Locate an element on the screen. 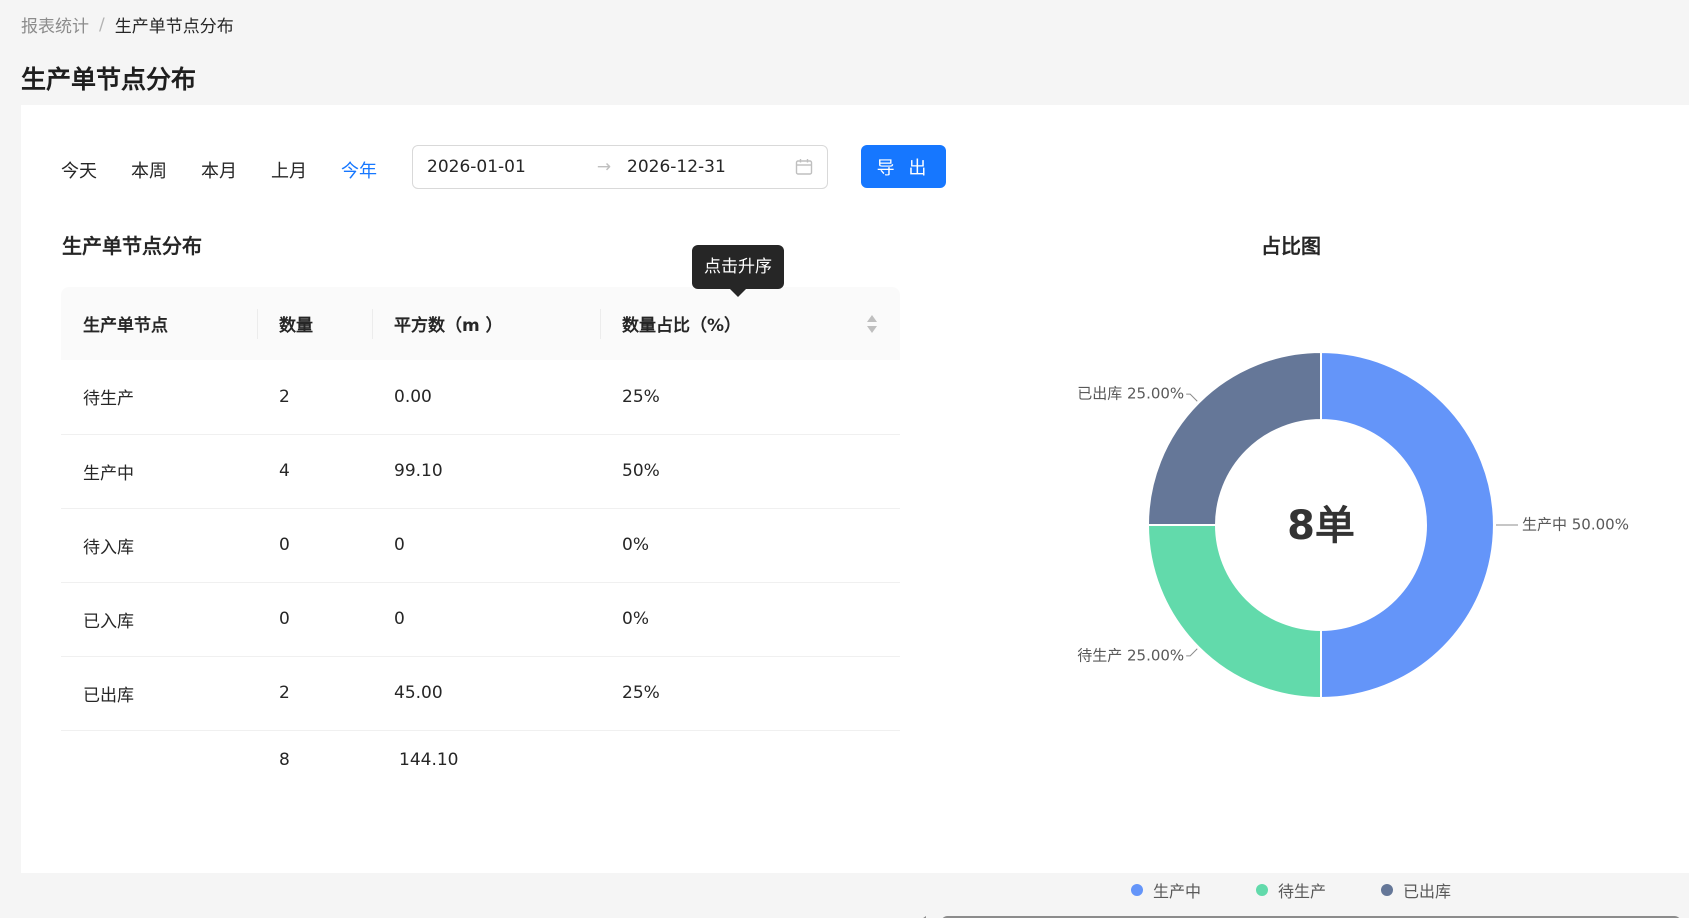 Image resolution: width=1689 pixels, height=918 pixels. column-header-node: 生产单节点 is located at coordinates (159, 323).